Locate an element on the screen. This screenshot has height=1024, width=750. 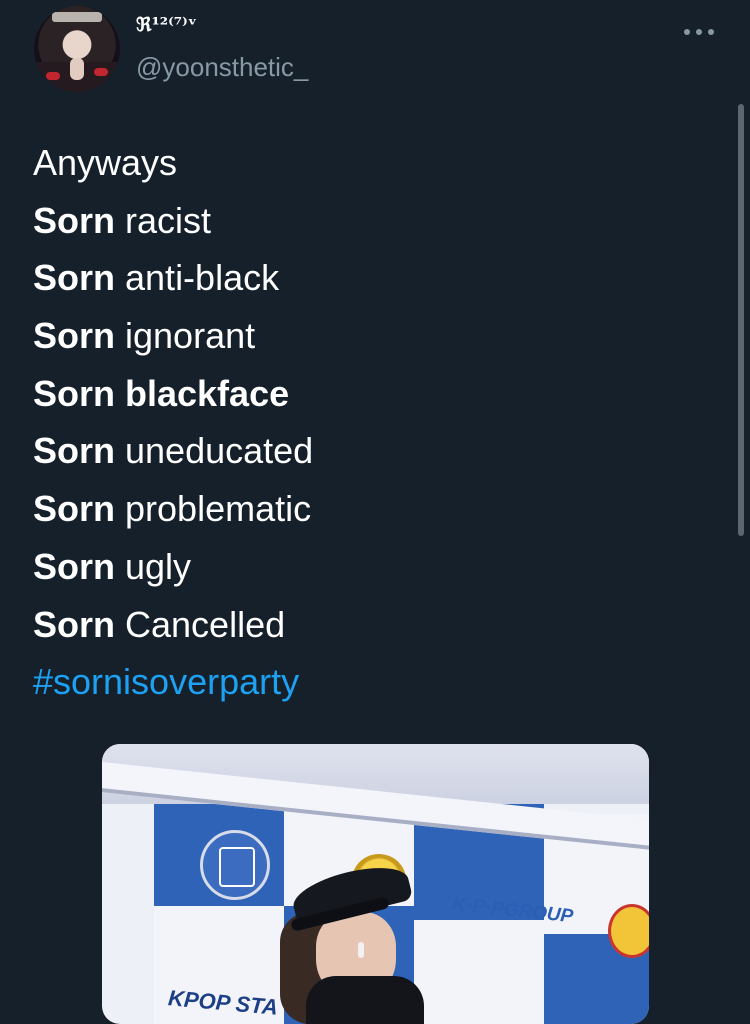
tweet-line: Sorn racist is located at coordinates (122, 220).